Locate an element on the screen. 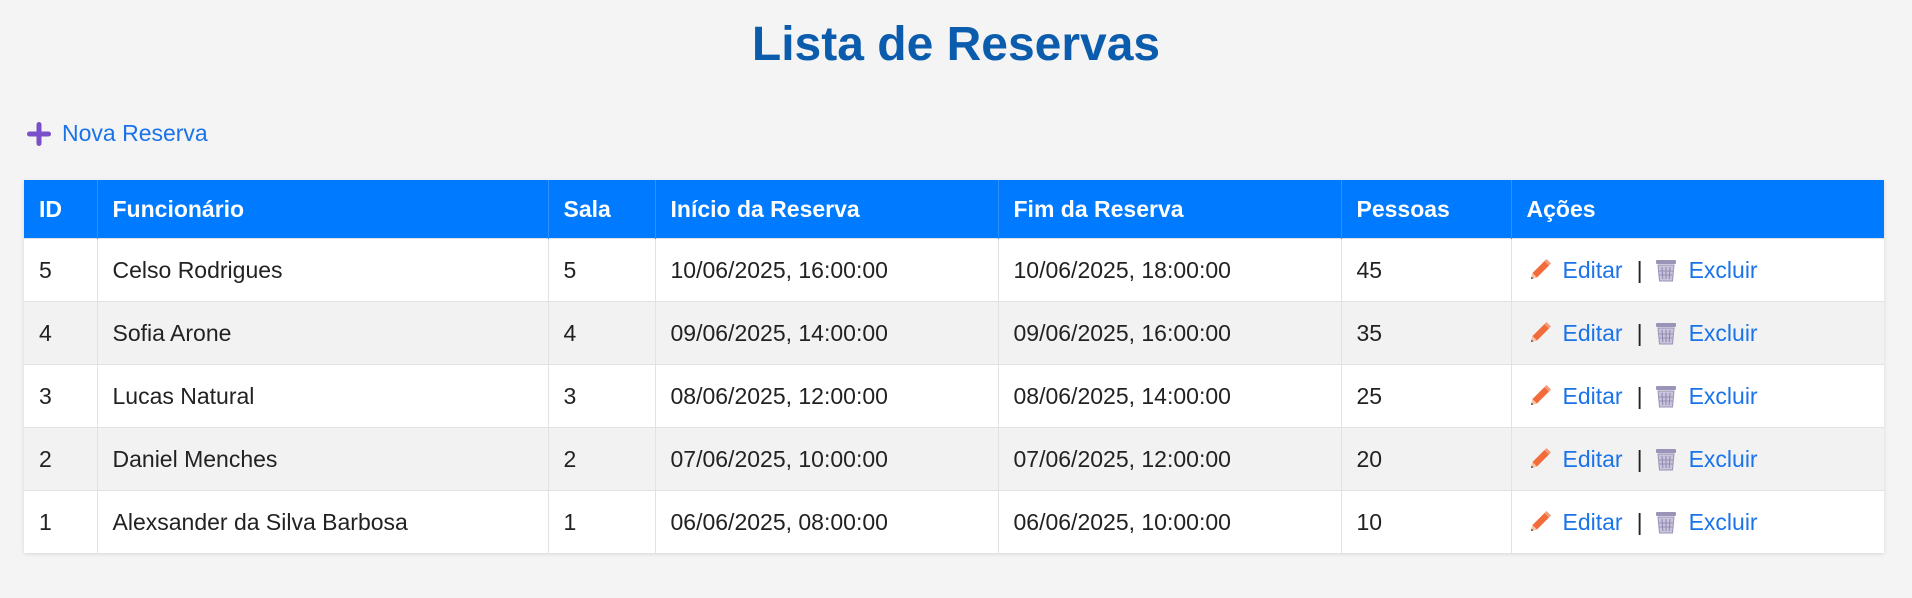  cell-id: 1 is located at coordinates (61, 521).